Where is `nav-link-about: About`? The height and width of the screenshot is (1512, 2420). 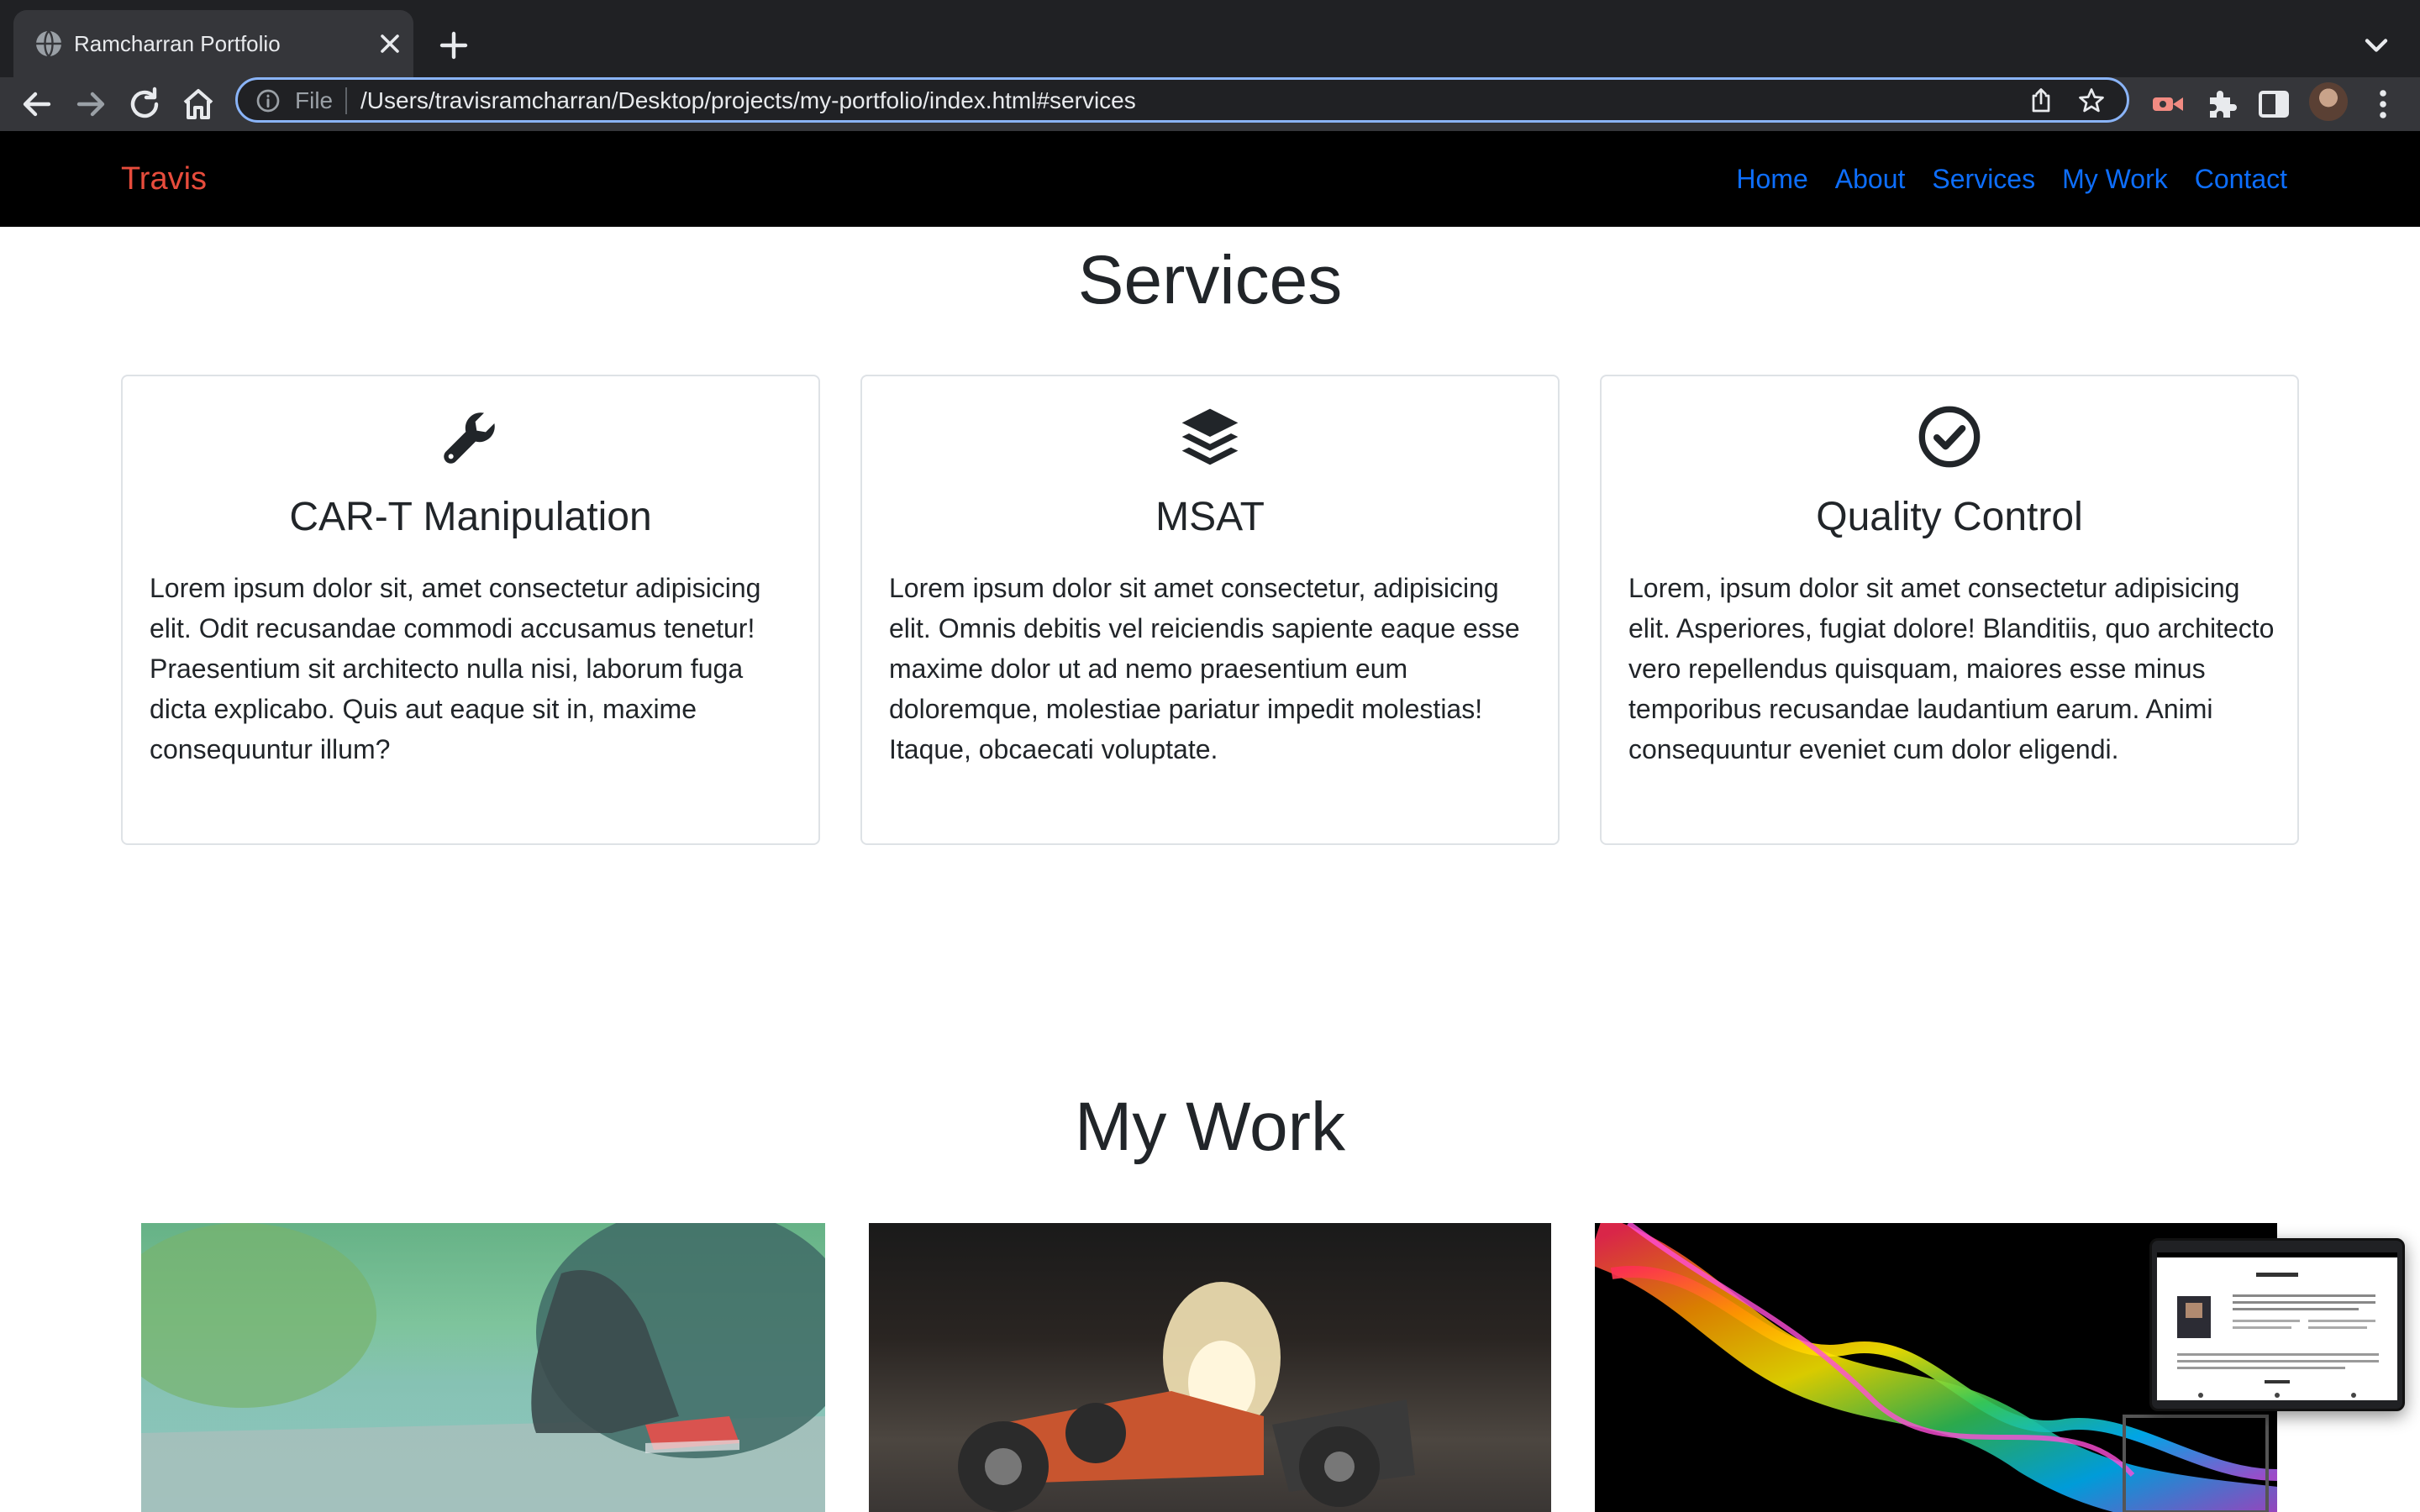 nav-link-about: About is located at coordinates (1870, 179).